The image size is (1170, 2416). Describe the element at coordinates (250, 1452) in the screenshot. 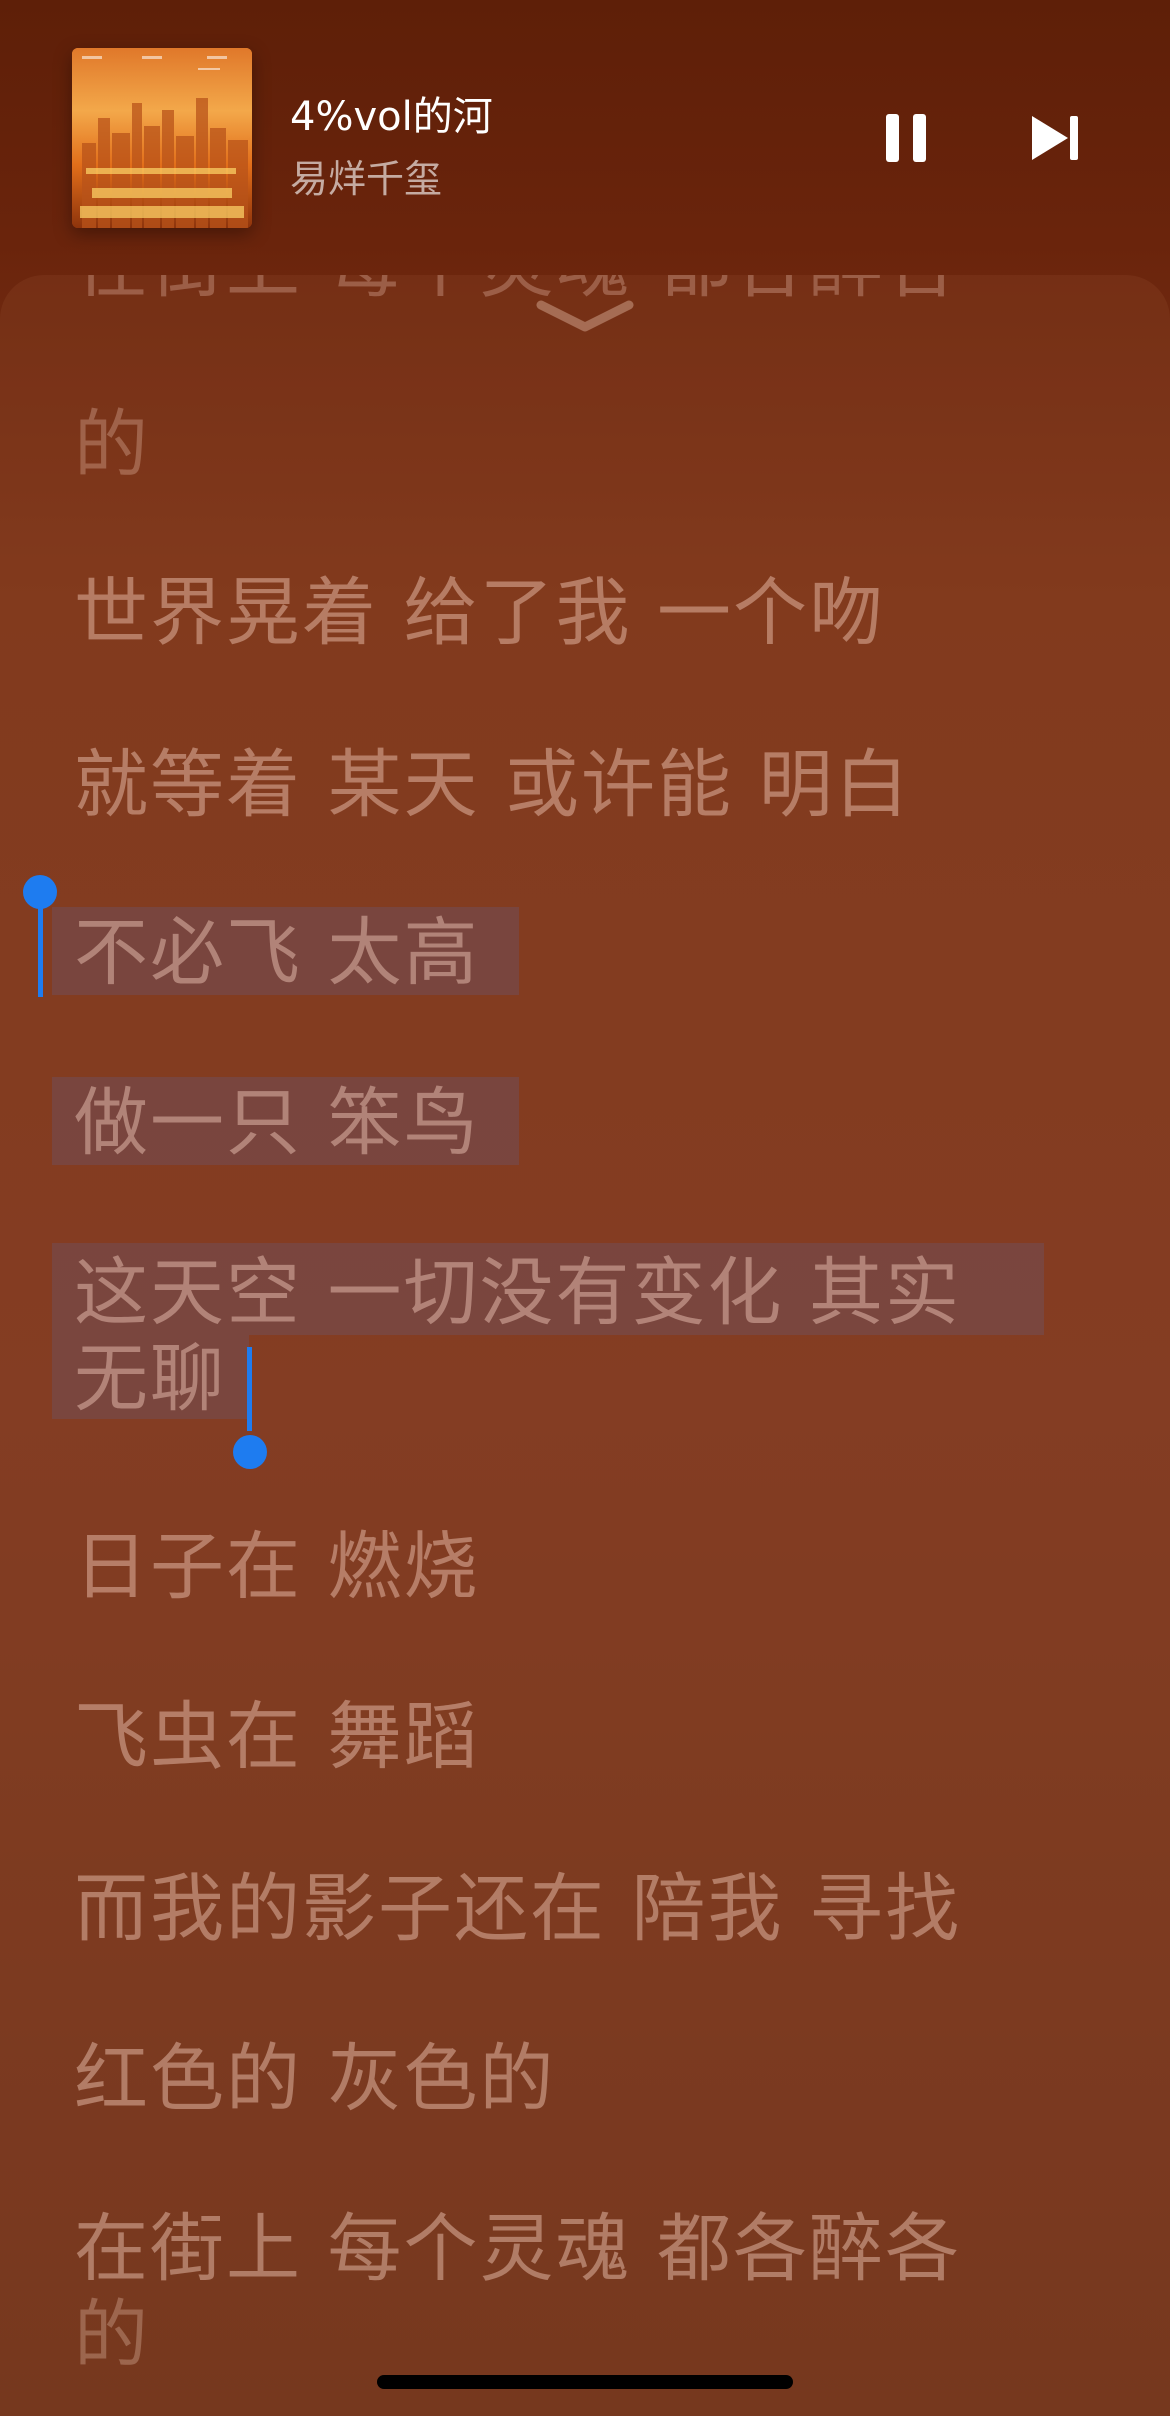

I see `selection-end-handle` at that location.